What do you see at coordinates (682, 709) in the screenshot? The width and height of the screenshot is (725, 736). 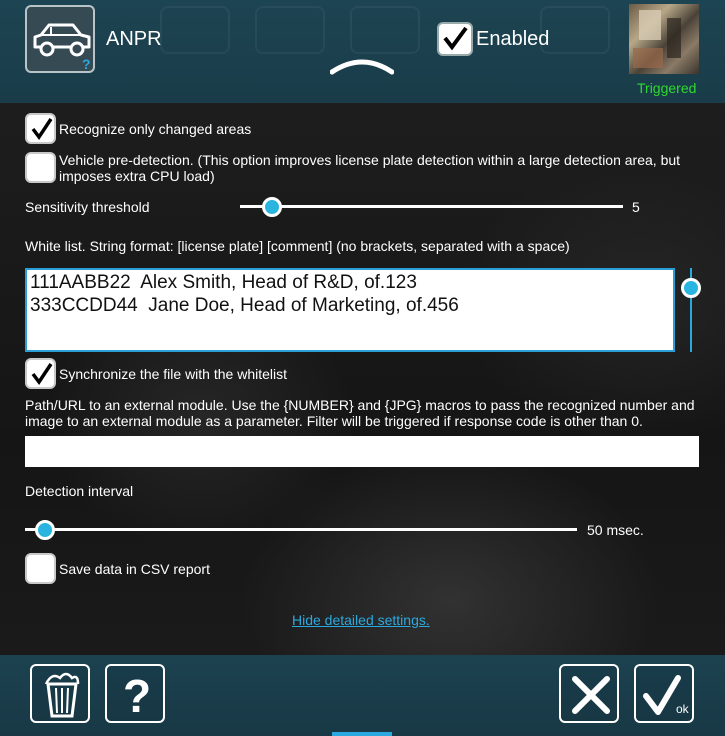 I see `ok-sub-label: ok` at bounding box center [682, 709].